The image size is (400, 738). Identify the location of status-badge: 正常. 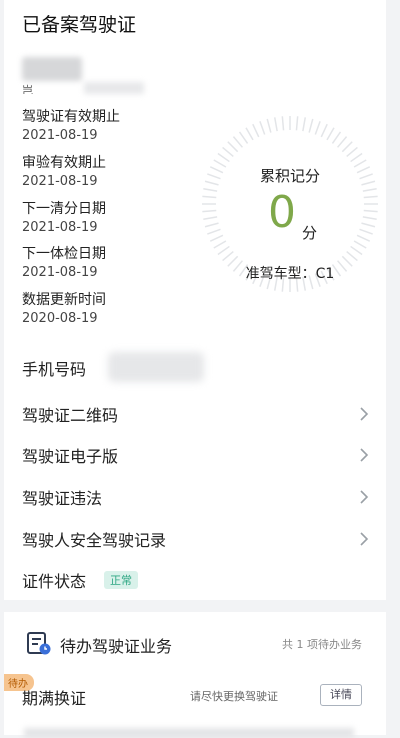
(121, 580).